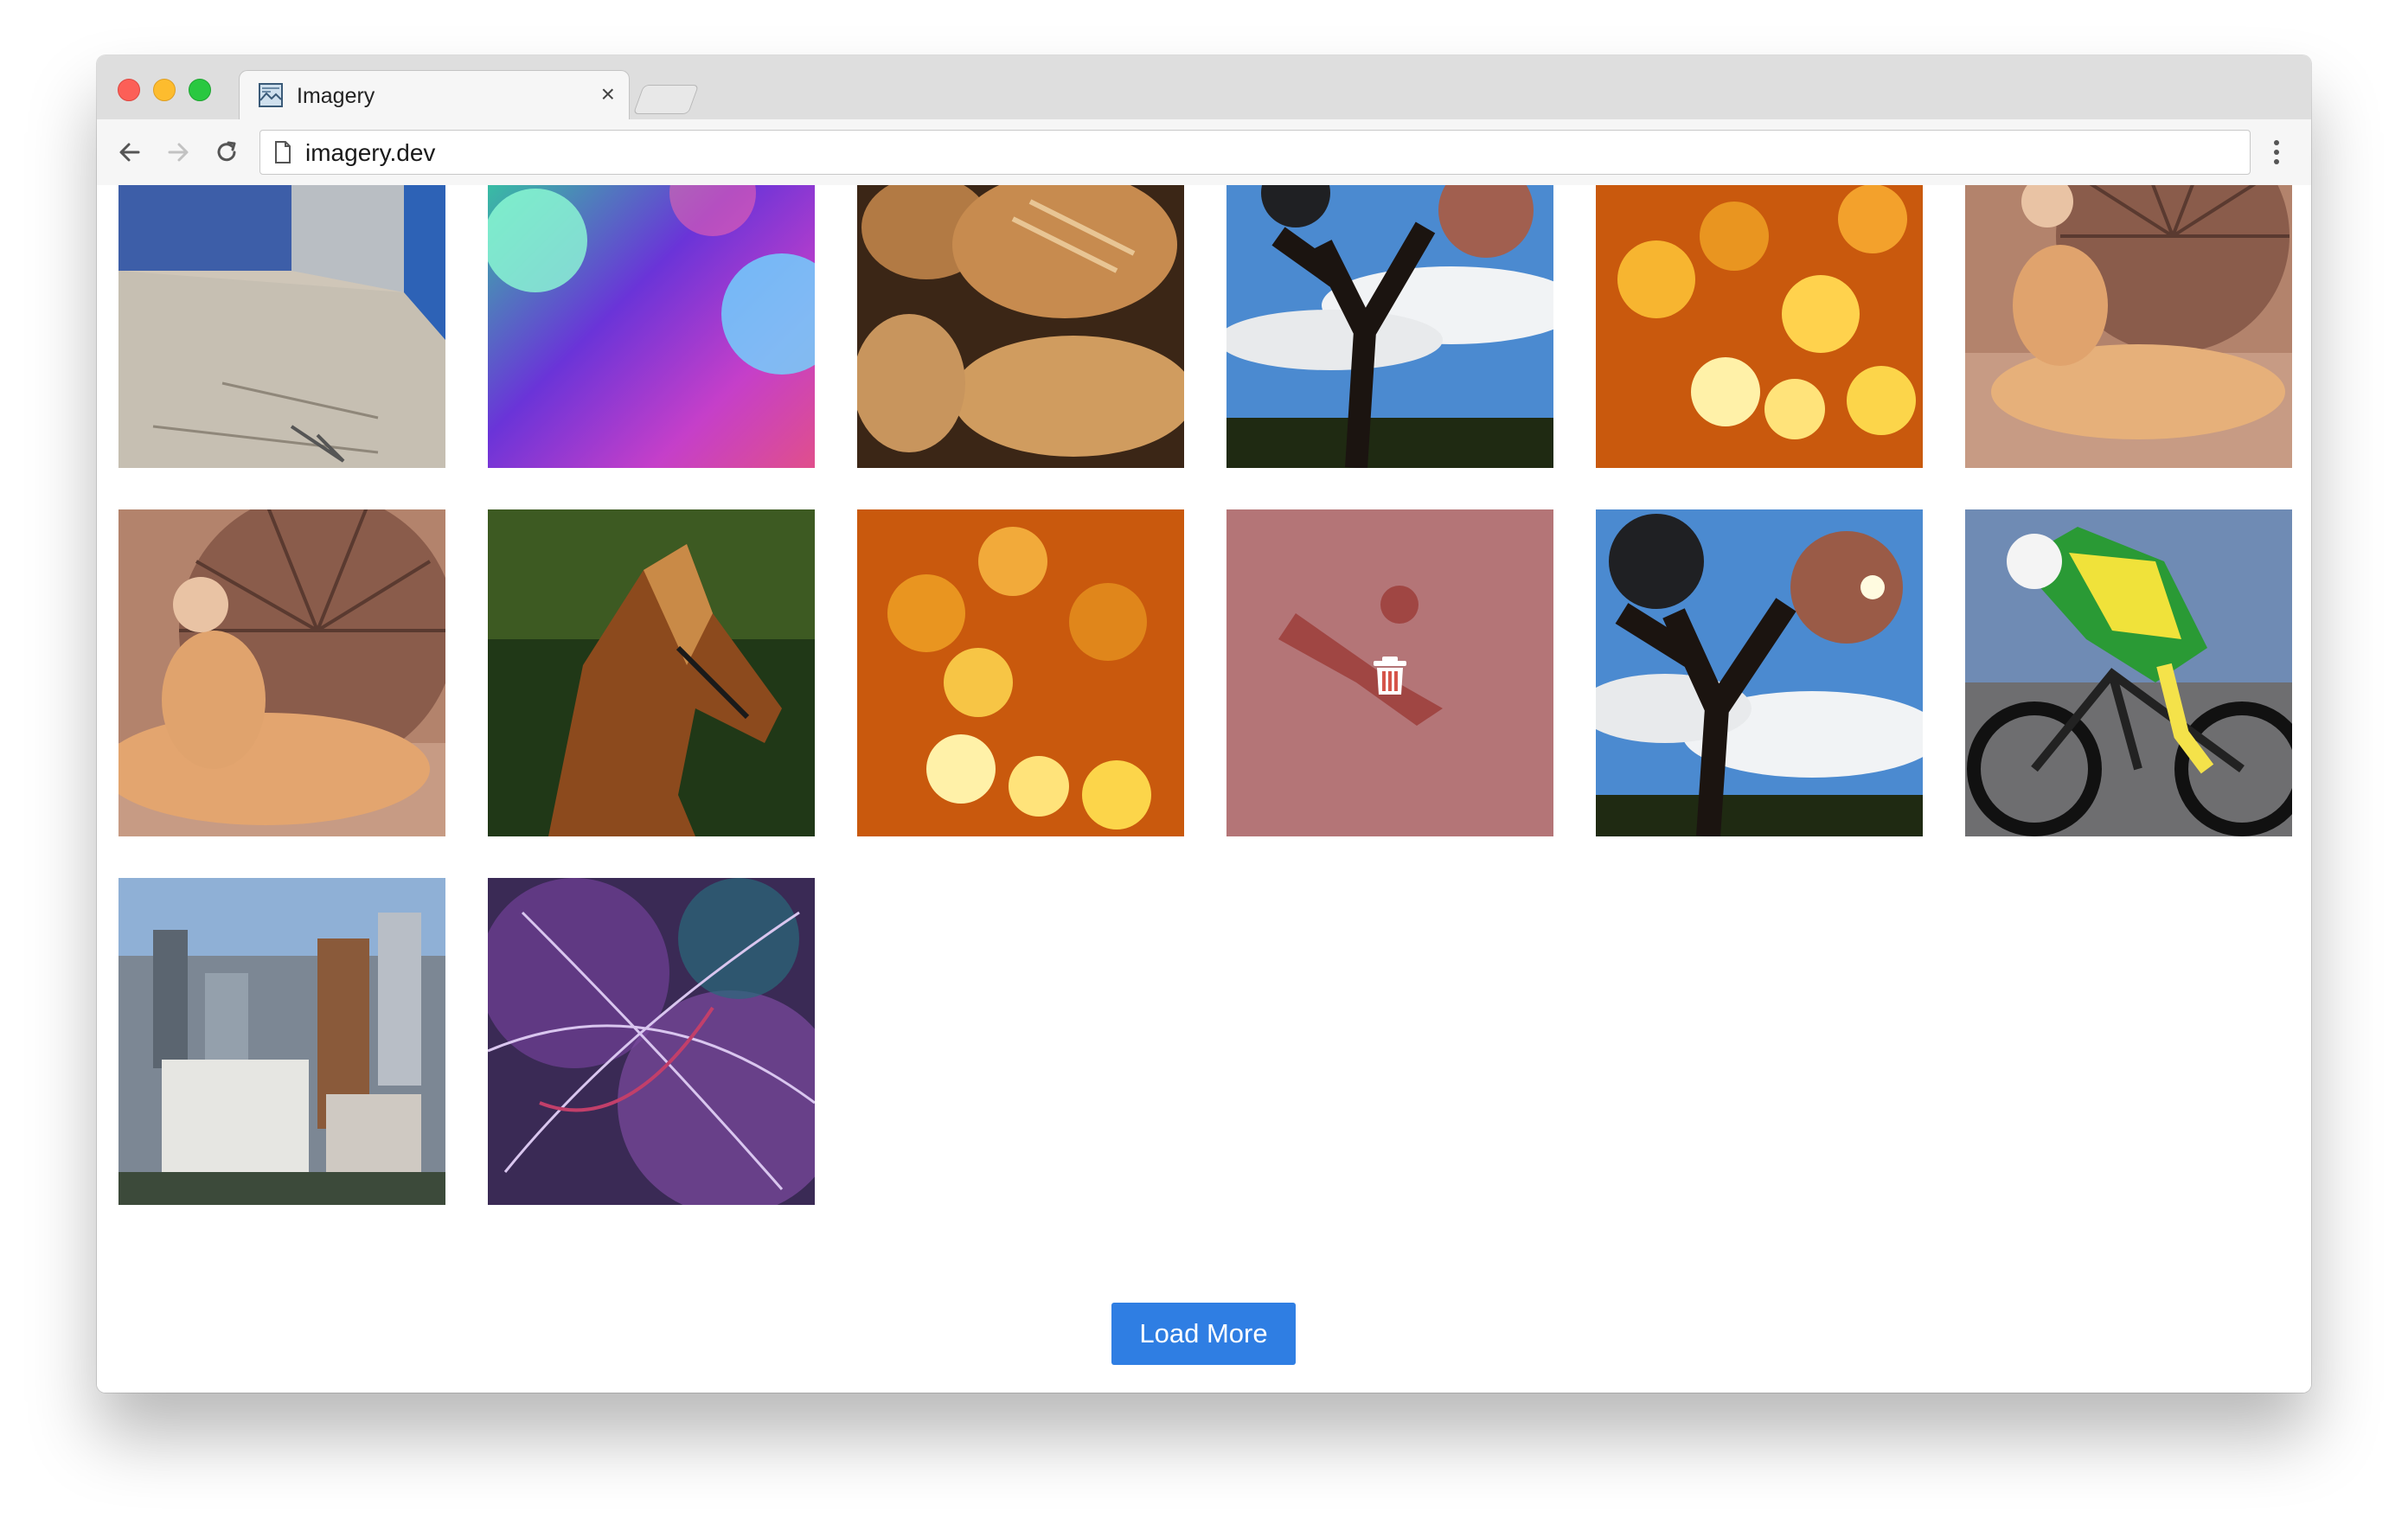  What do you see at coordinates (434, 95) in the screenshot?
I see `tab-imagery: Imagery ×` at bounding box center [434, 95].